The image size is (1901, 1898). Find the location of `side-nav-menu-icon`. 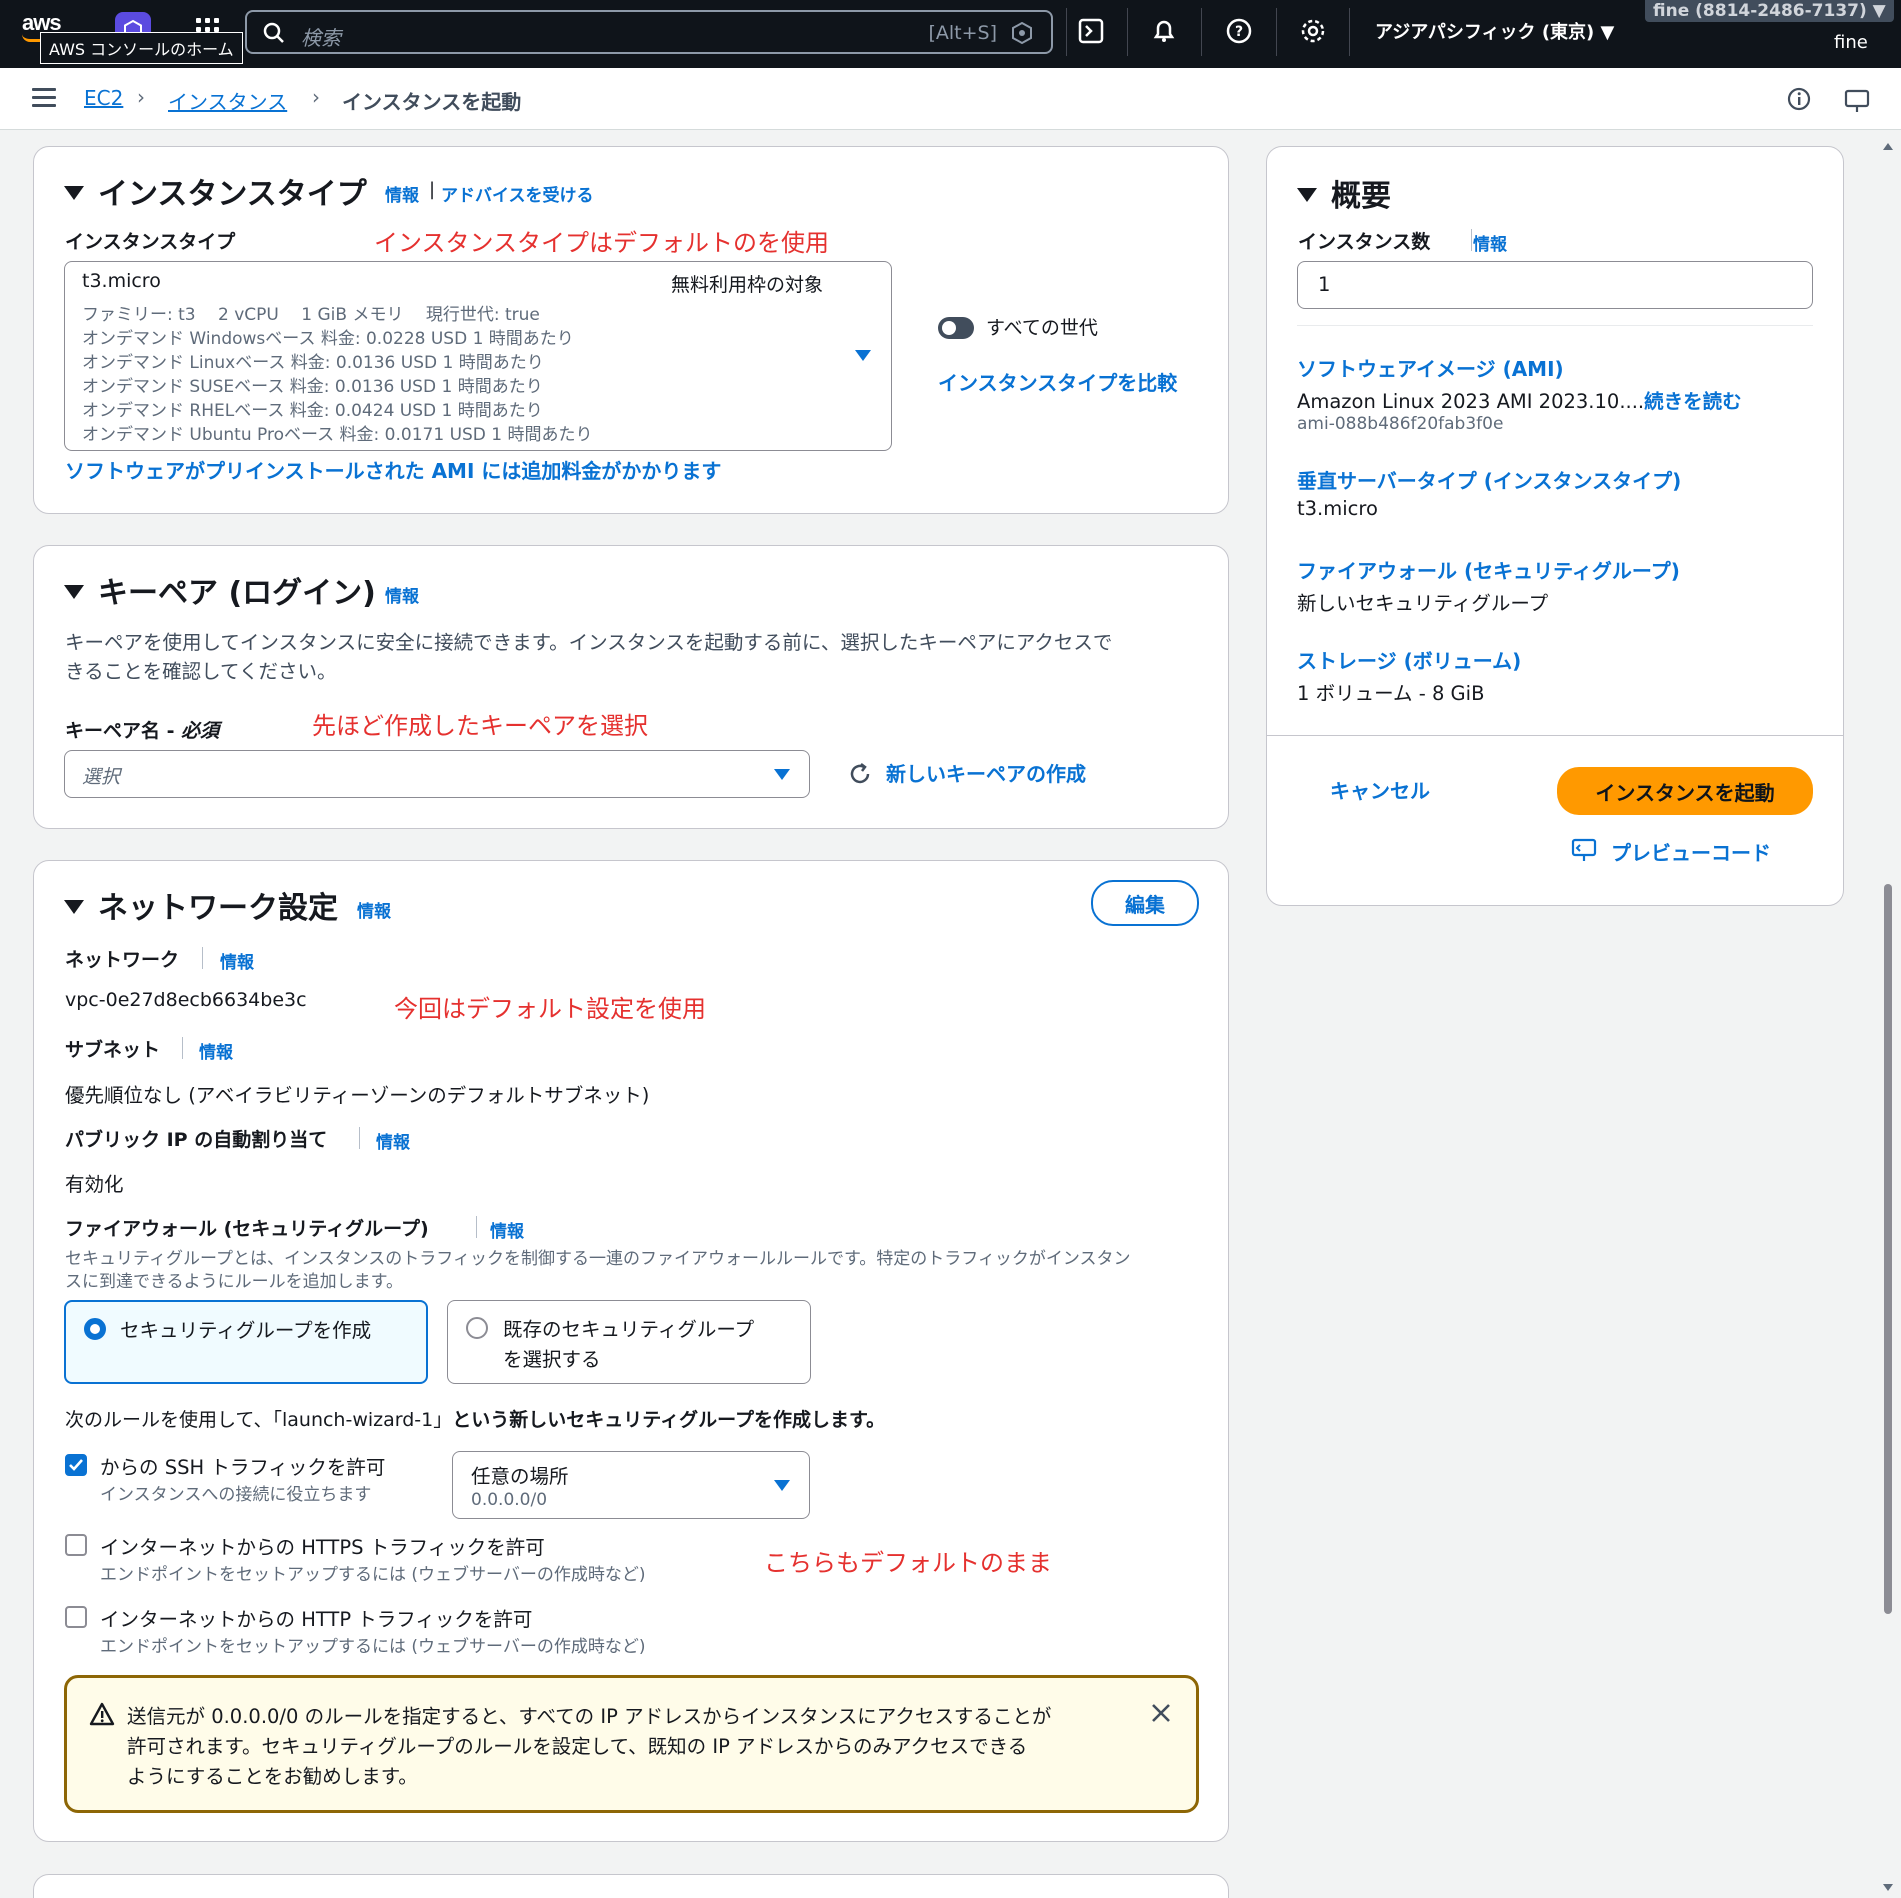

side-nav-menu-icon is located at coordinates (44, 98).